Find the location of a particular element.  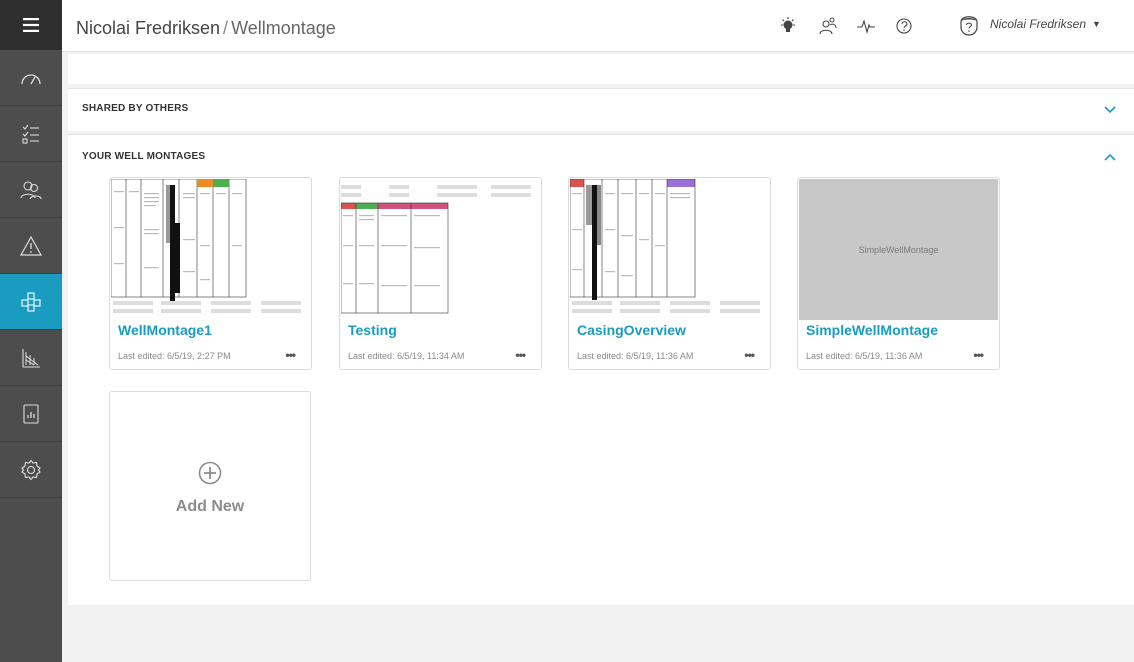

lightbulb-icon is located at coordinates (788, 24).